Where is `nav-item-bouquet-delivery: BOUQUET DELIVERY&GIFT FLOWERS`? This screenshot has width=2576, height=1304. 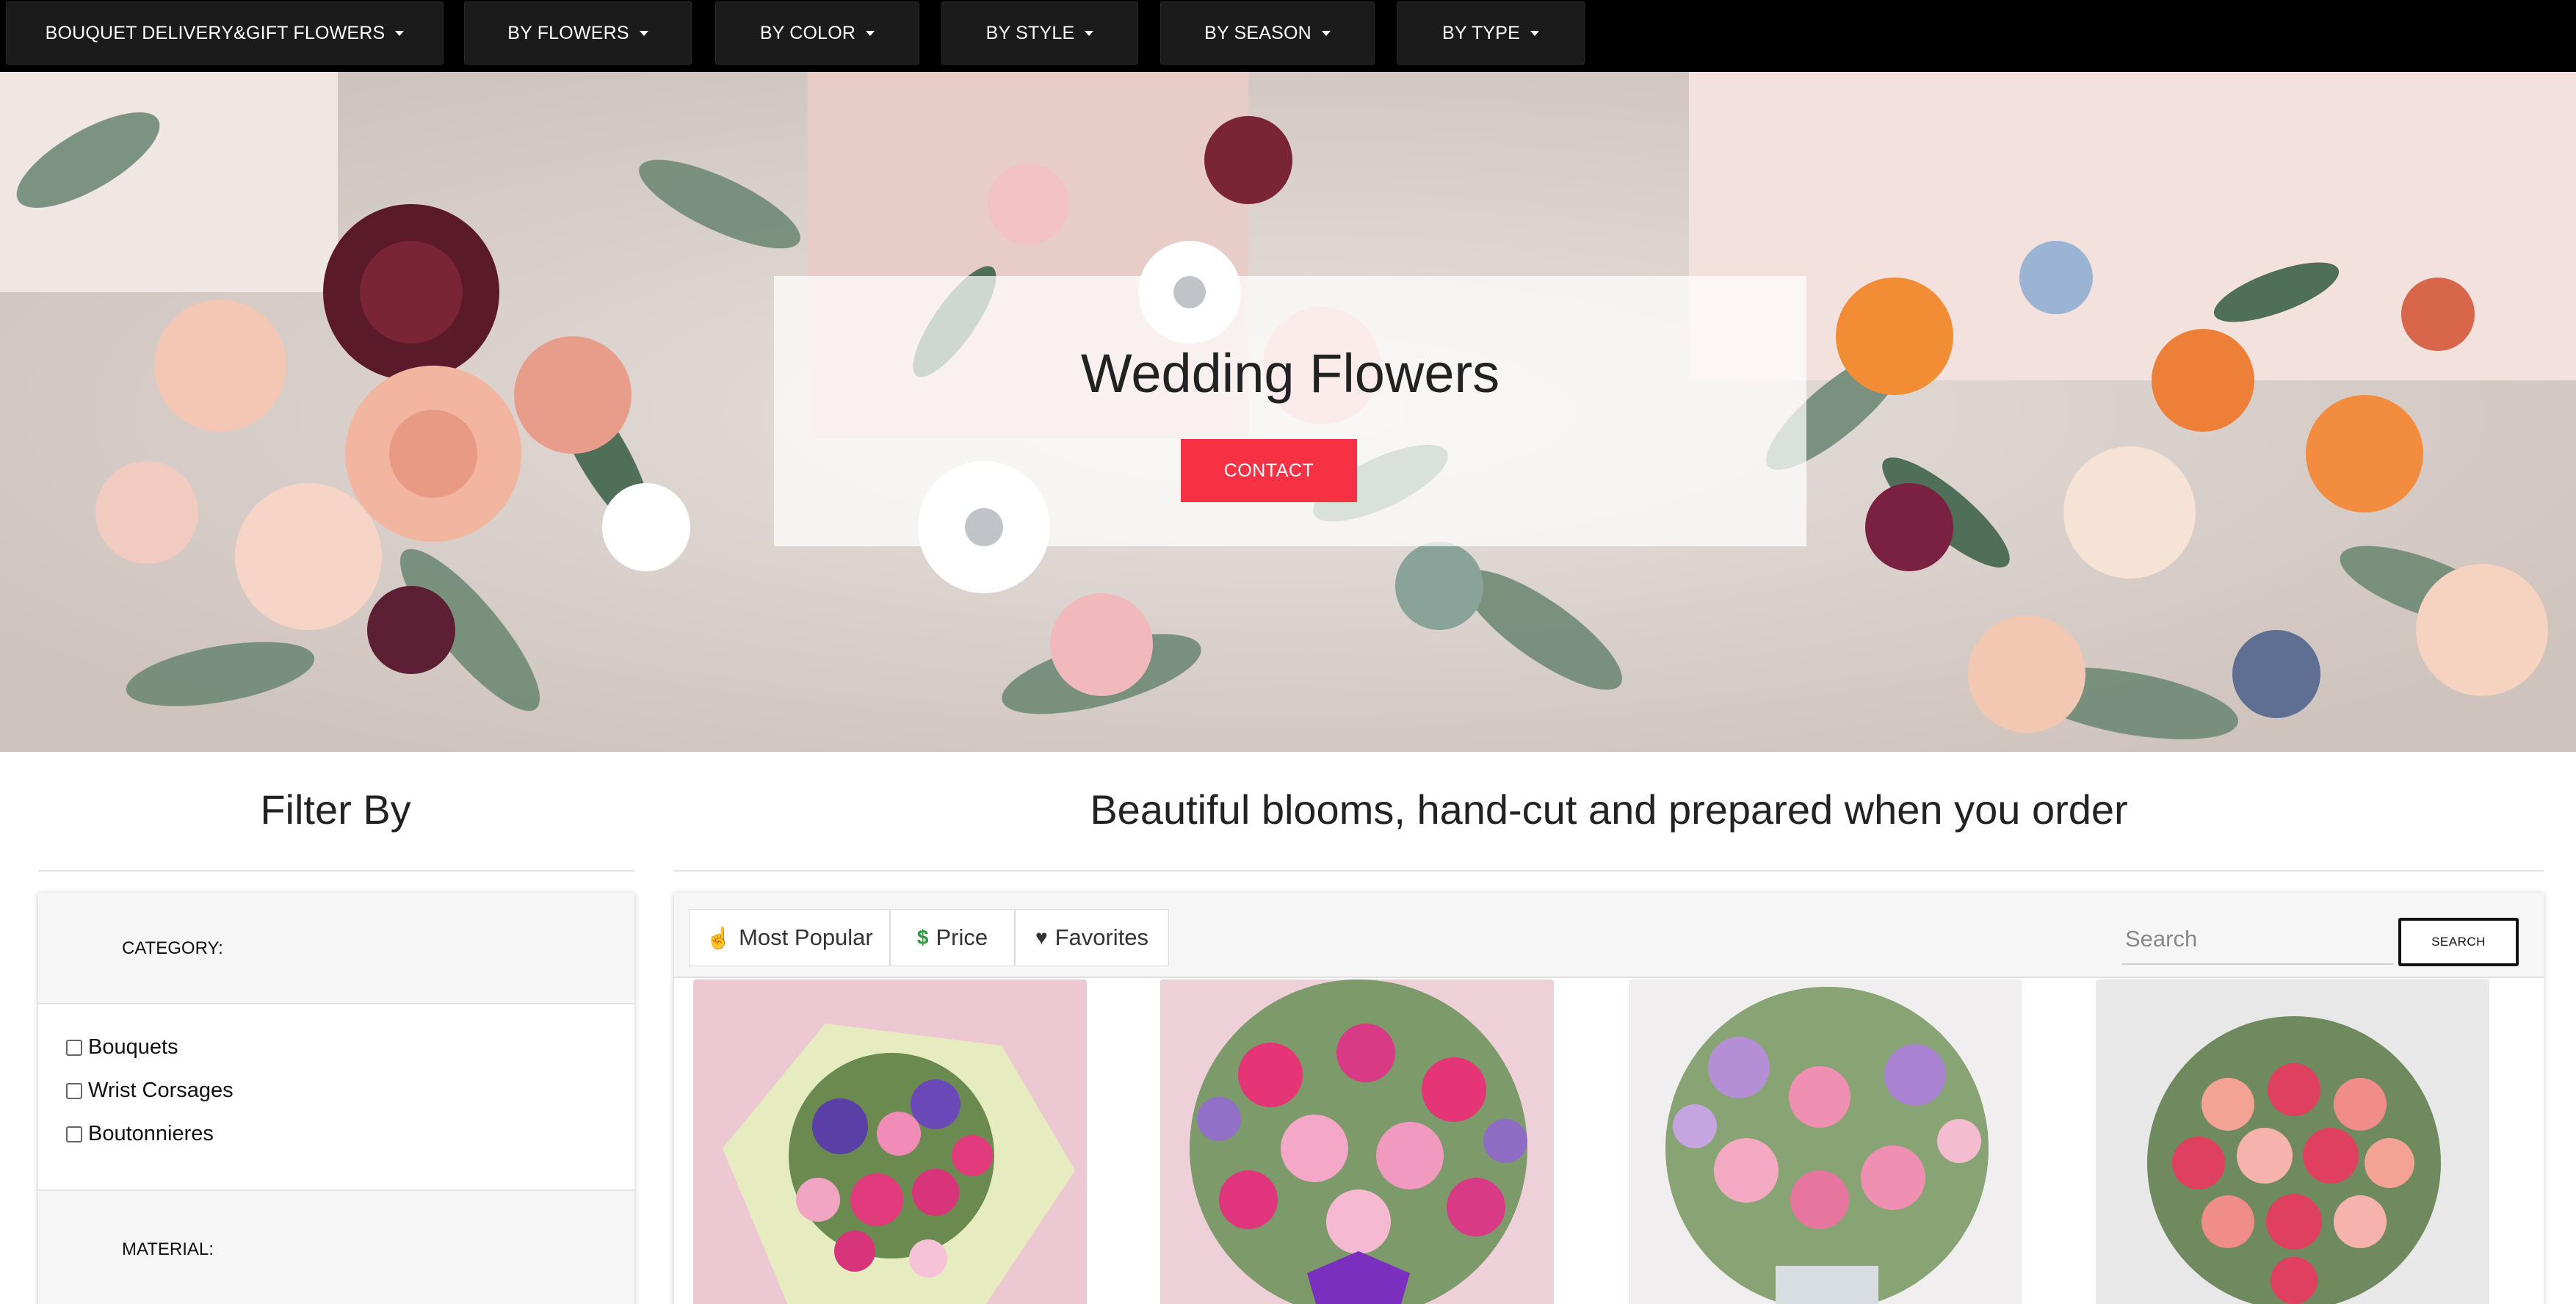
nav-item-bouquet-delivery: BOUQUET DELIVERY&GIFT FLOWERS is located at coordinates (225, 33).